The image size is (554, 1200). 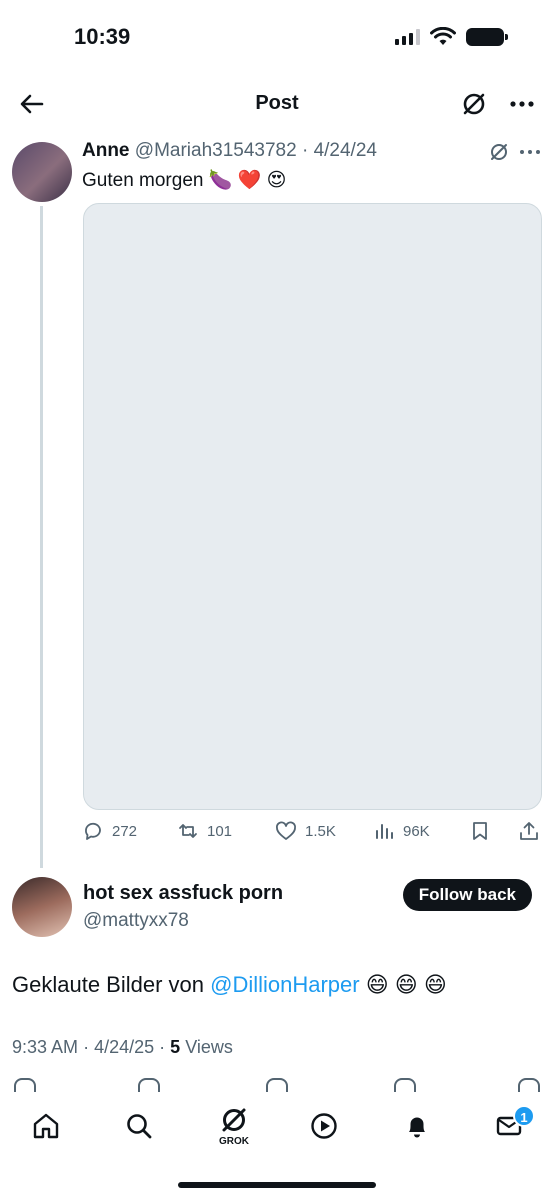 I want to click on reply-author-avatar, so click(x=42, y=907).